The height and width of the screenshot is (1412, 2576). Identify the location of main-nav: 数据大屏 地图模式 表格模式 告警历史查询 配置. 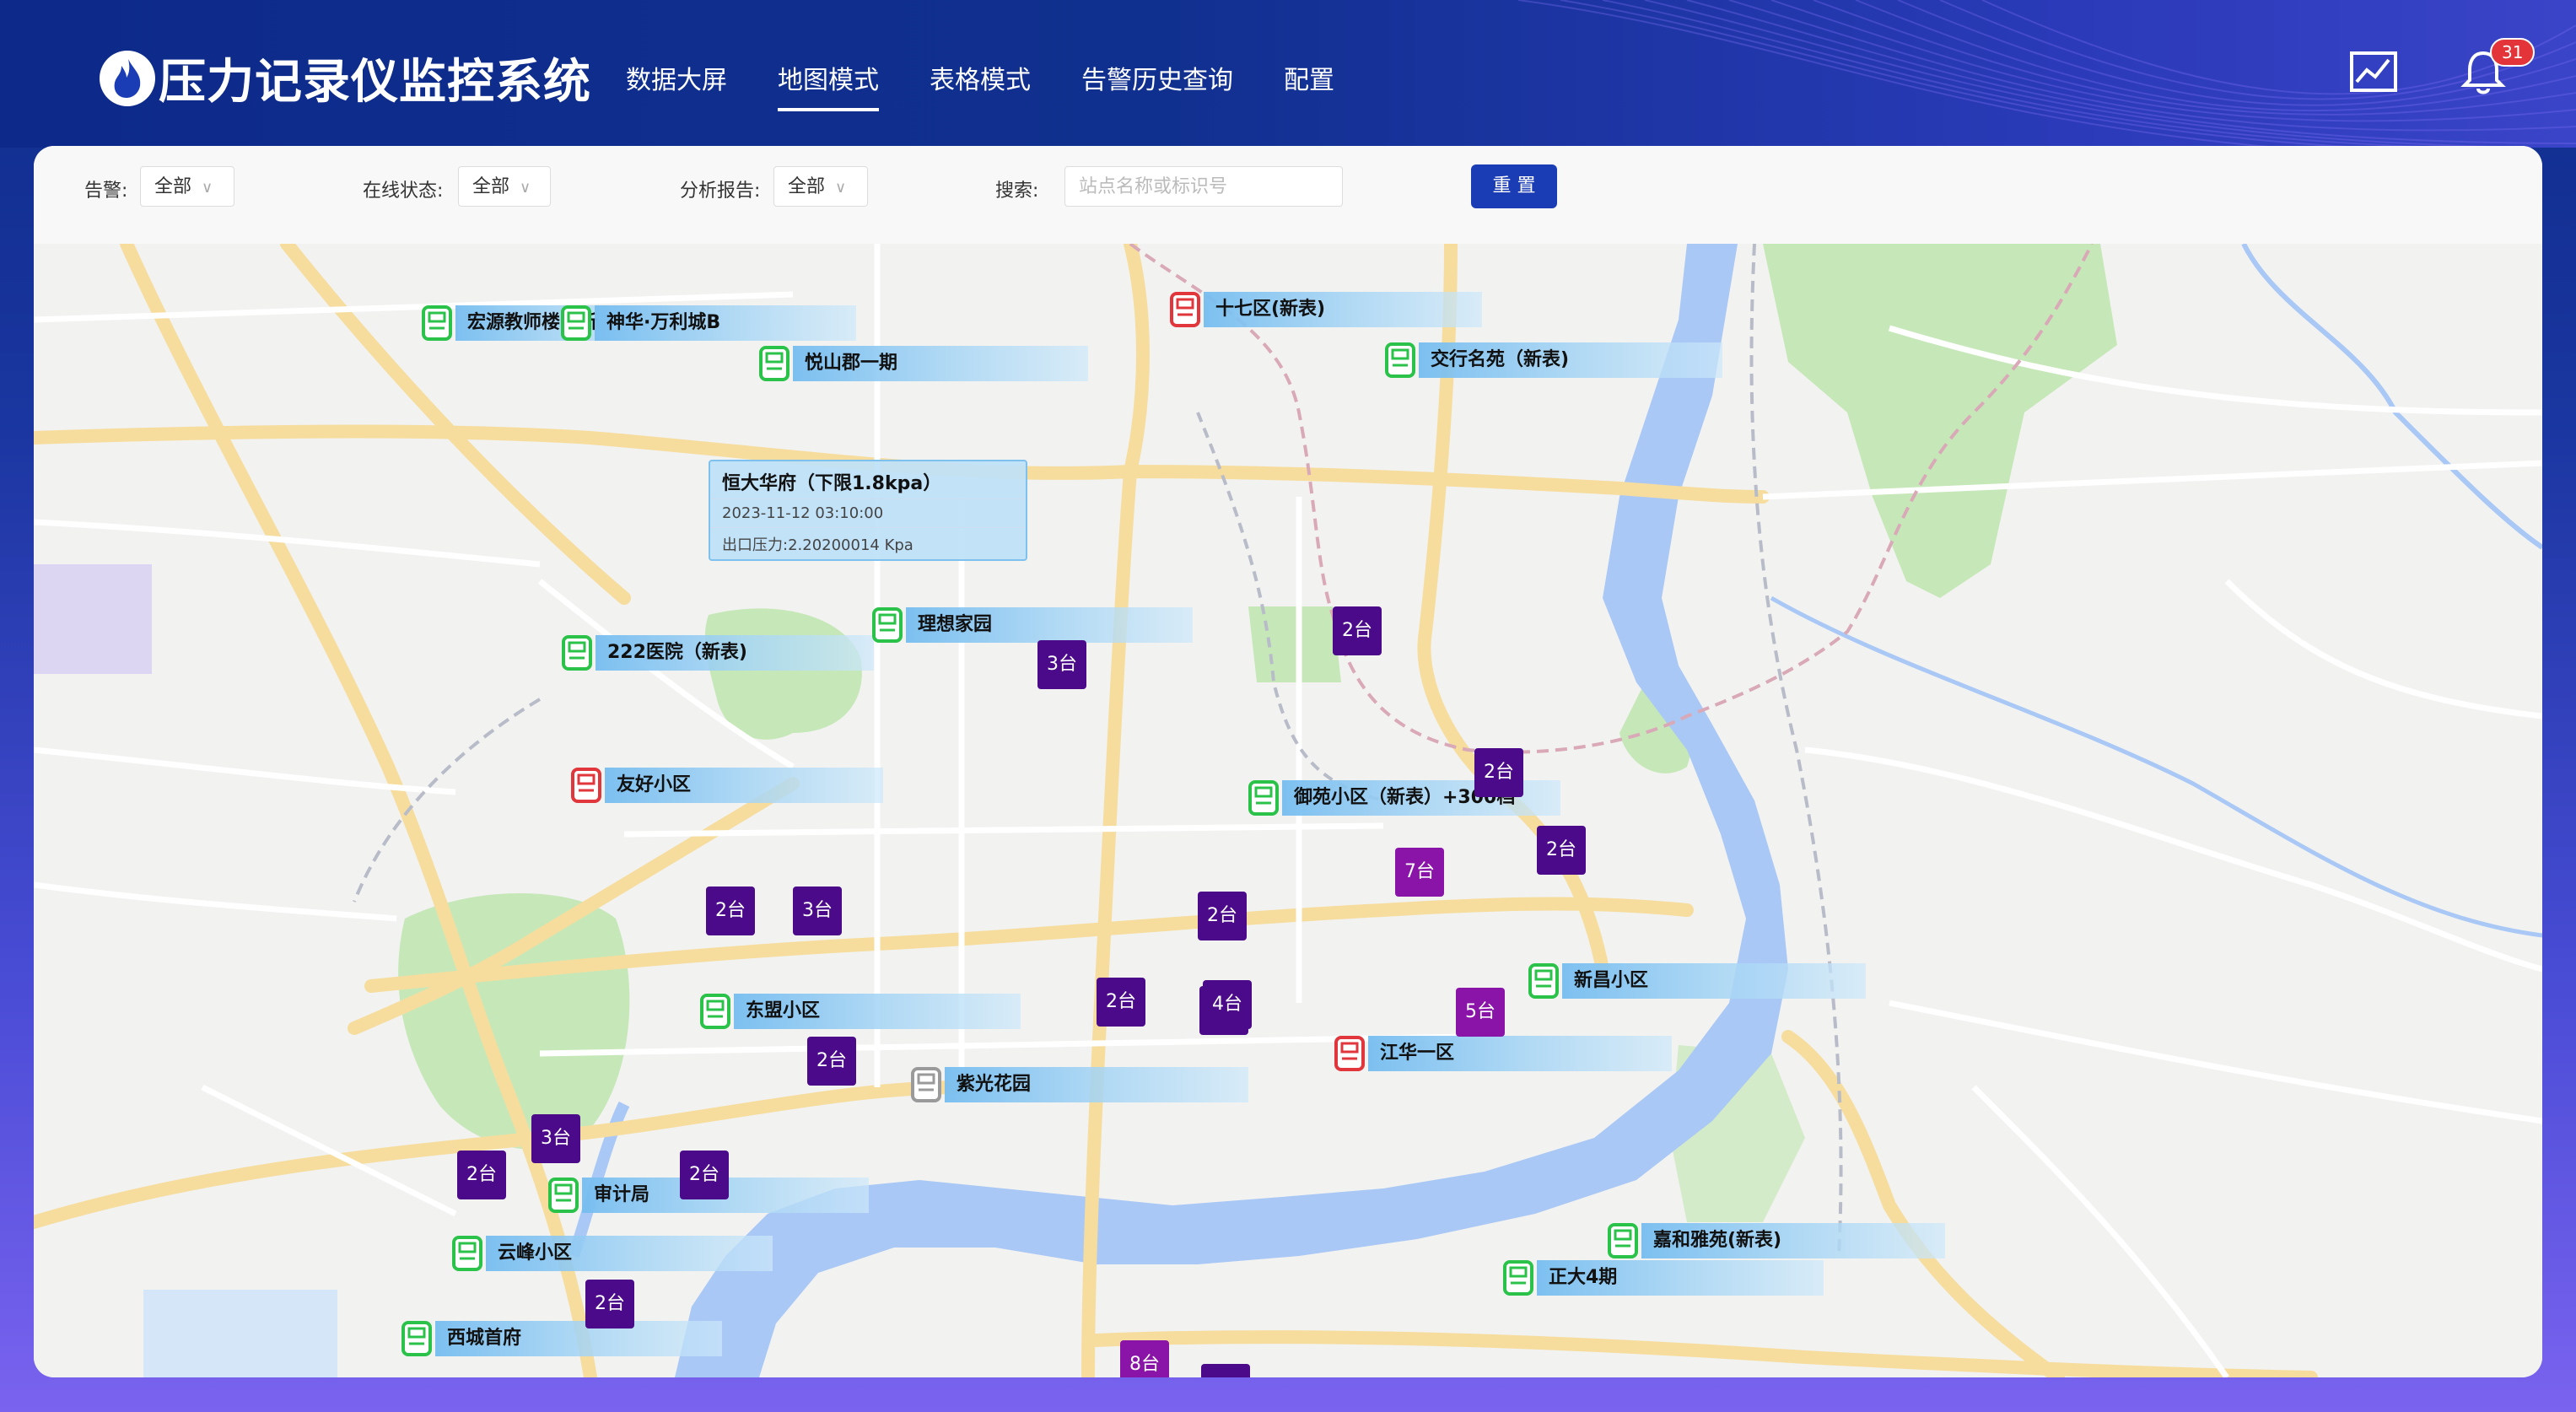
(980, 85).